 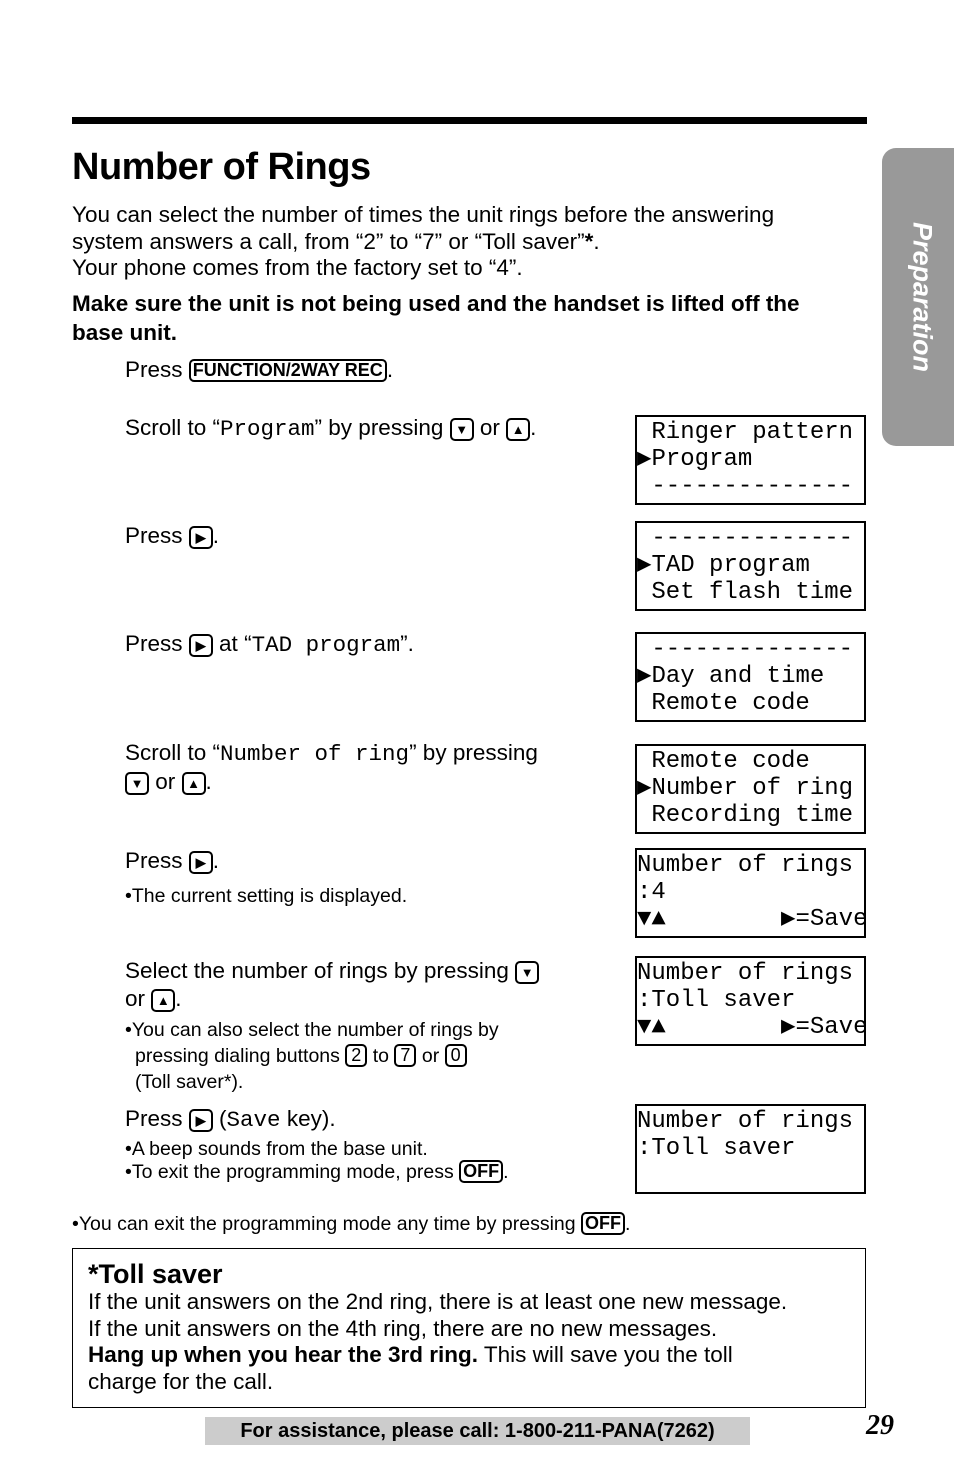 I want to click on lcd-display: Number of rings:Toll saver, so click(x=750, y=1149).